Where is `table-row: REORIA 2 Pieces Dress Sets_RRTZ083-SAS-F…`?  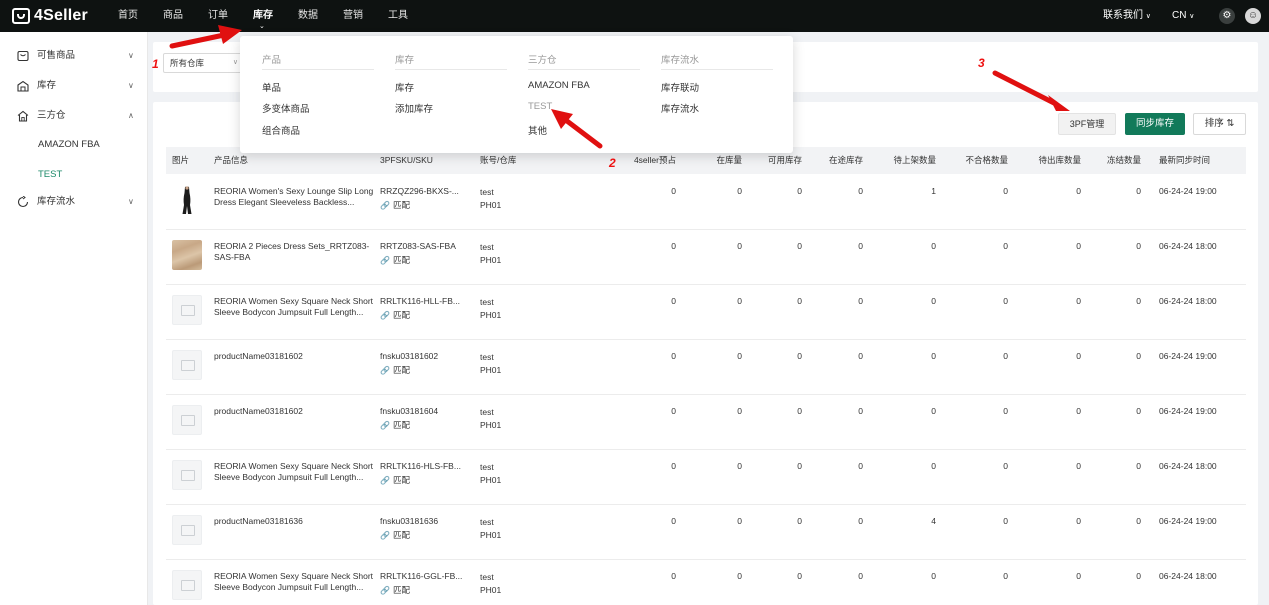 table-row: REORIA 2 Pieces Dress Sets_RRTZ083-SAS-F… is located at coordinates (706, 257).